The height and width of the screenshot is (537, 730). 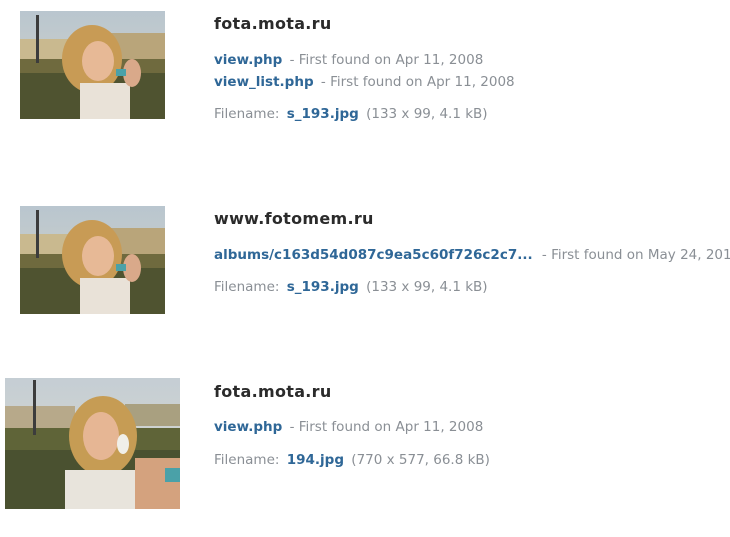 What do you see at coordinates (315, 460) in the screenshot?
I see `filename-link: 194.jpg` at bounding box center [315, 460].